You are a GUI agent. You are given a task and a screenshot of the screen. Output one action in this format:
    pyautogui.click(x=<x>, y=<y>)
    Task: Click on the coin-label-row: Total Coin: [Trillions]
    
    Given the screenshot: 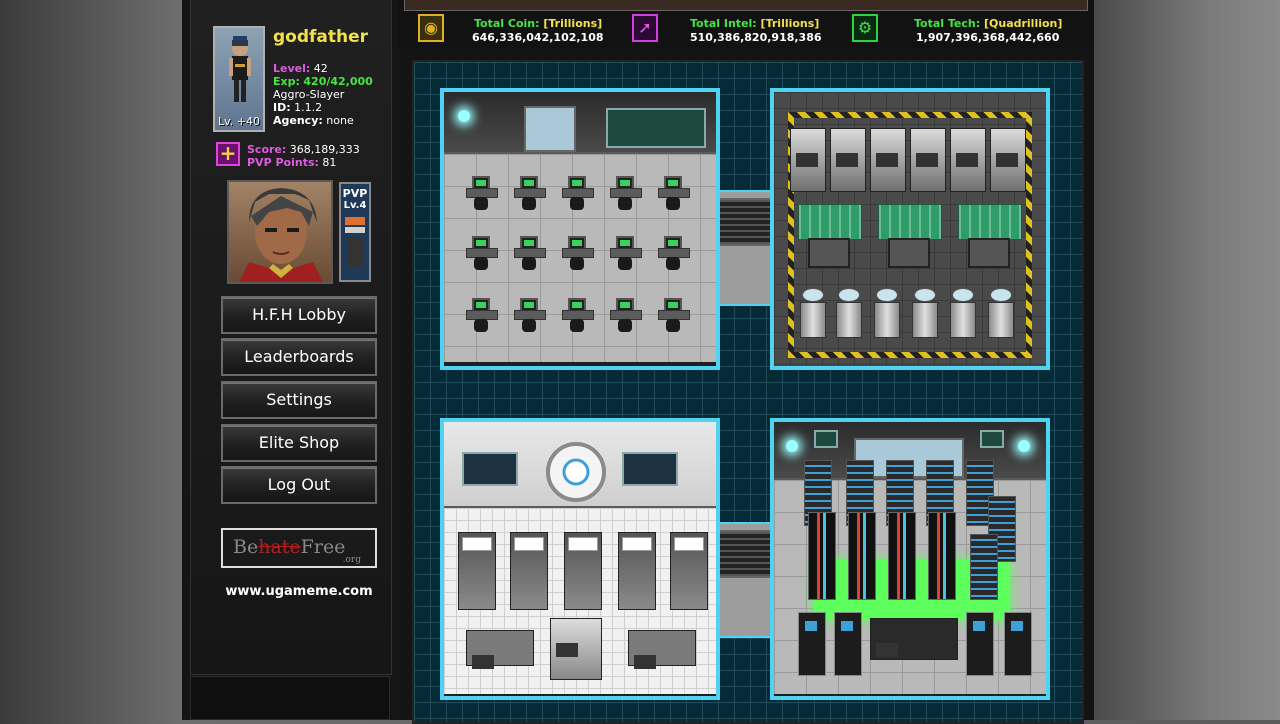 What is the action you would take?
    pyautogui.click(x=538, y=23)
    